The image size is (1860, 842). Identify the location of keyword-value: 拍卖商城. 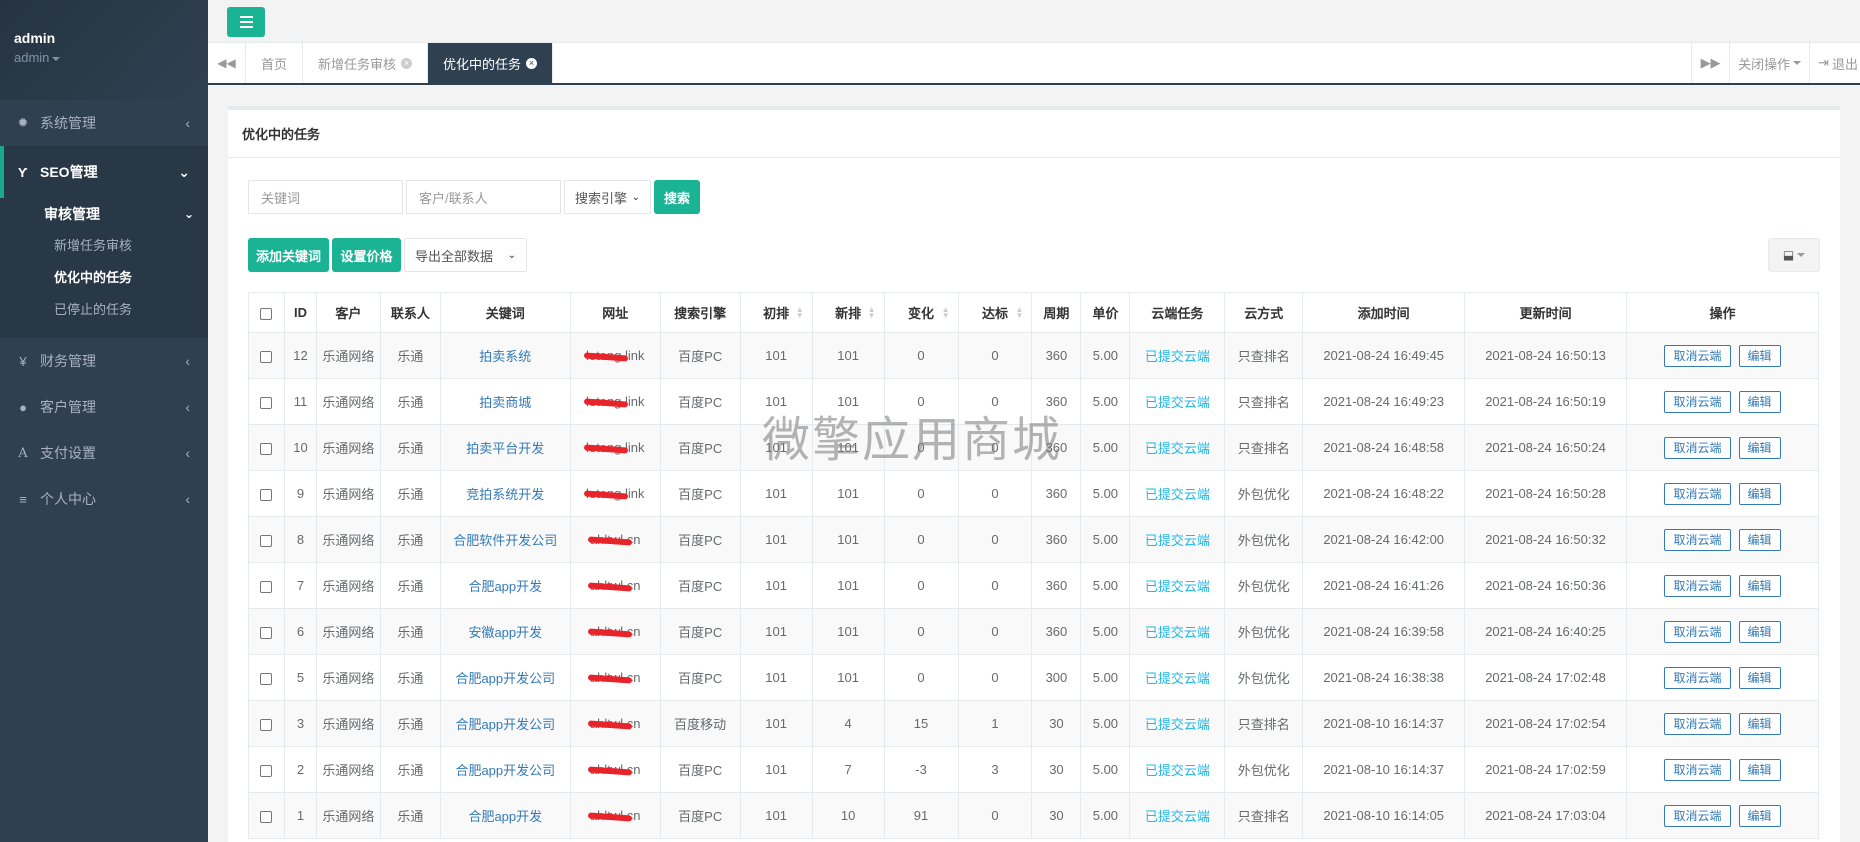
(505, 402).